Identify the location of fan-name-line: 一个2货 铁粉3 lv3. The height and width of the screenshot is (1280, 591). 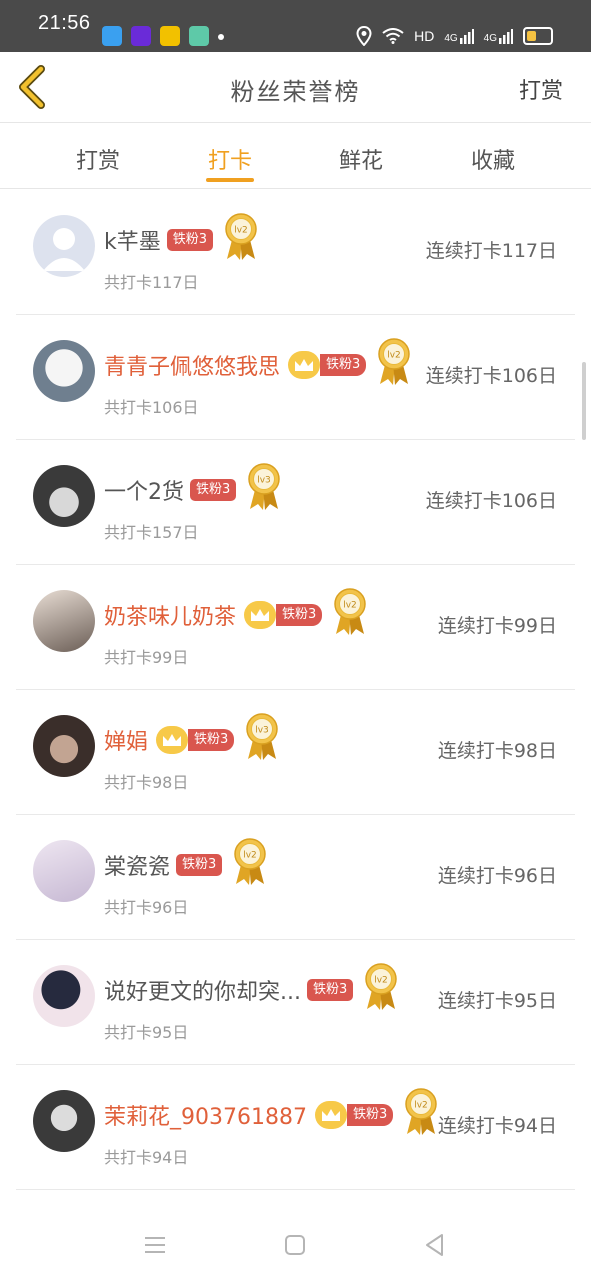
(193, 487).